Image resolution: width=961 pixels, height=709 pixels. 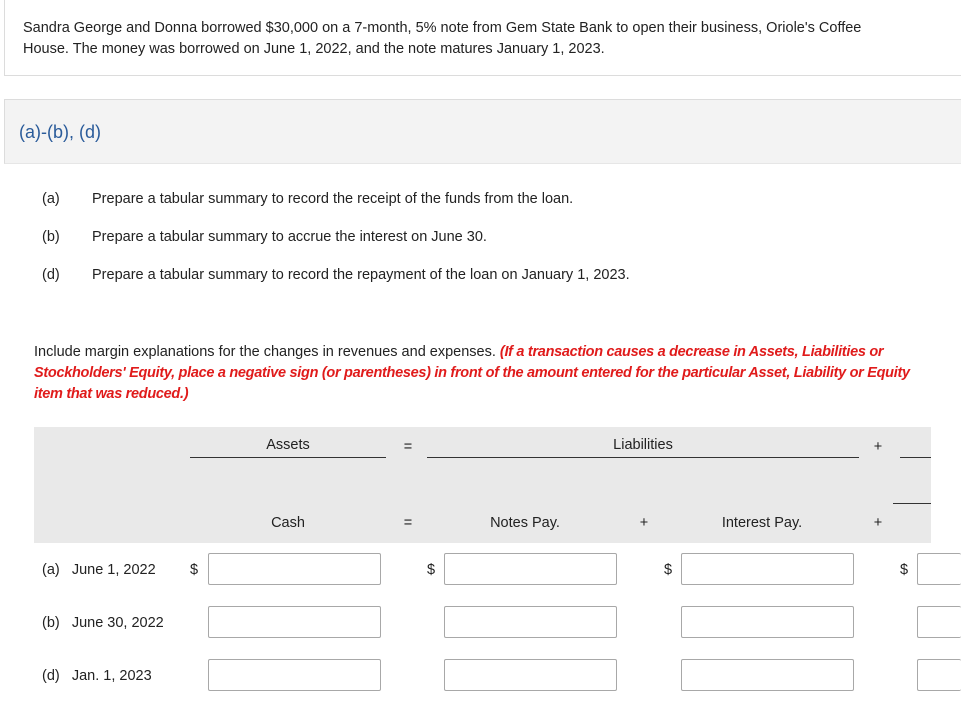 What do you see at coordinates (762, 523) in the screenshot?
I see `interest-pay-column-header: Interest Pay.` at bounding box center [762, 523].